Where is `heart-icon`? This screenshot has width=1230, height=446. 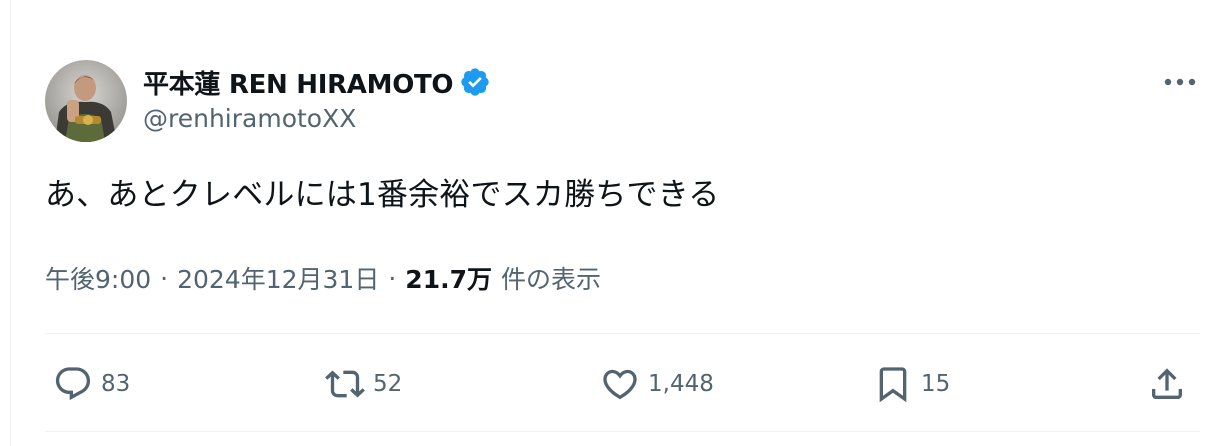
heart-icon is located at coordinates (620, 384).